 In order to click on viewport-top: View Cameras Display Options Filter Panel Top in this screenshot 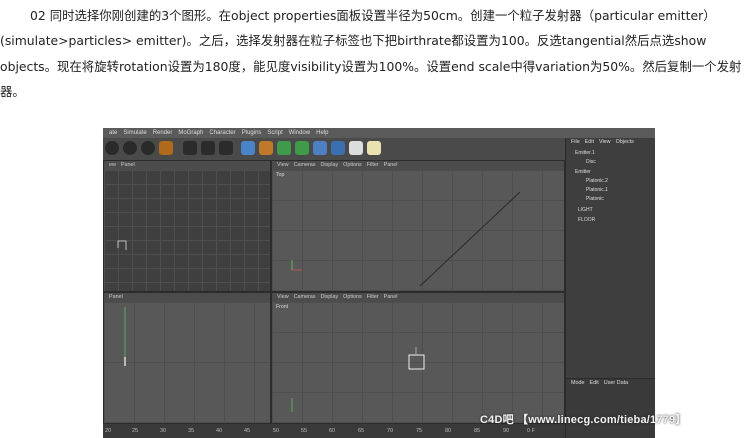, I will do `click(418, 226)`.